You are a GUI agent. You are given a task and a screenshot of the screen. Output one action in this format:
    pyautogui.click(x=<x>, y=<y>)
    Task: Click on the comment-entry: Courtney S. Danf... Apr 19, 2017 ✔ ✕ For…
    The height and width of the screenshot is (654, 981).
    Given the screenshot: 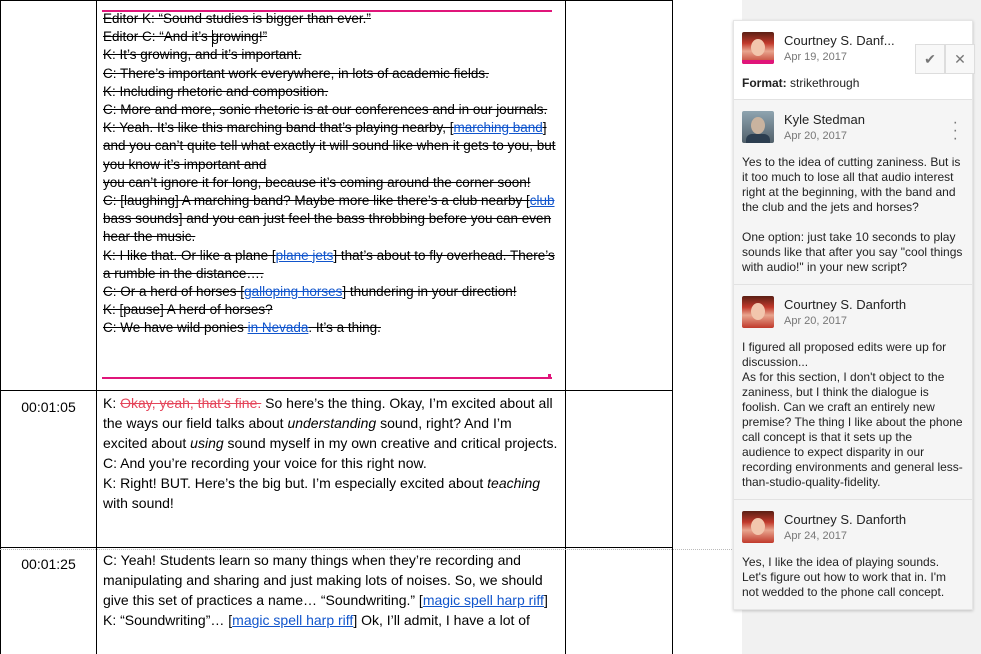 What is the action you would take?
    pyautogui.click(x=854, y=60)
    